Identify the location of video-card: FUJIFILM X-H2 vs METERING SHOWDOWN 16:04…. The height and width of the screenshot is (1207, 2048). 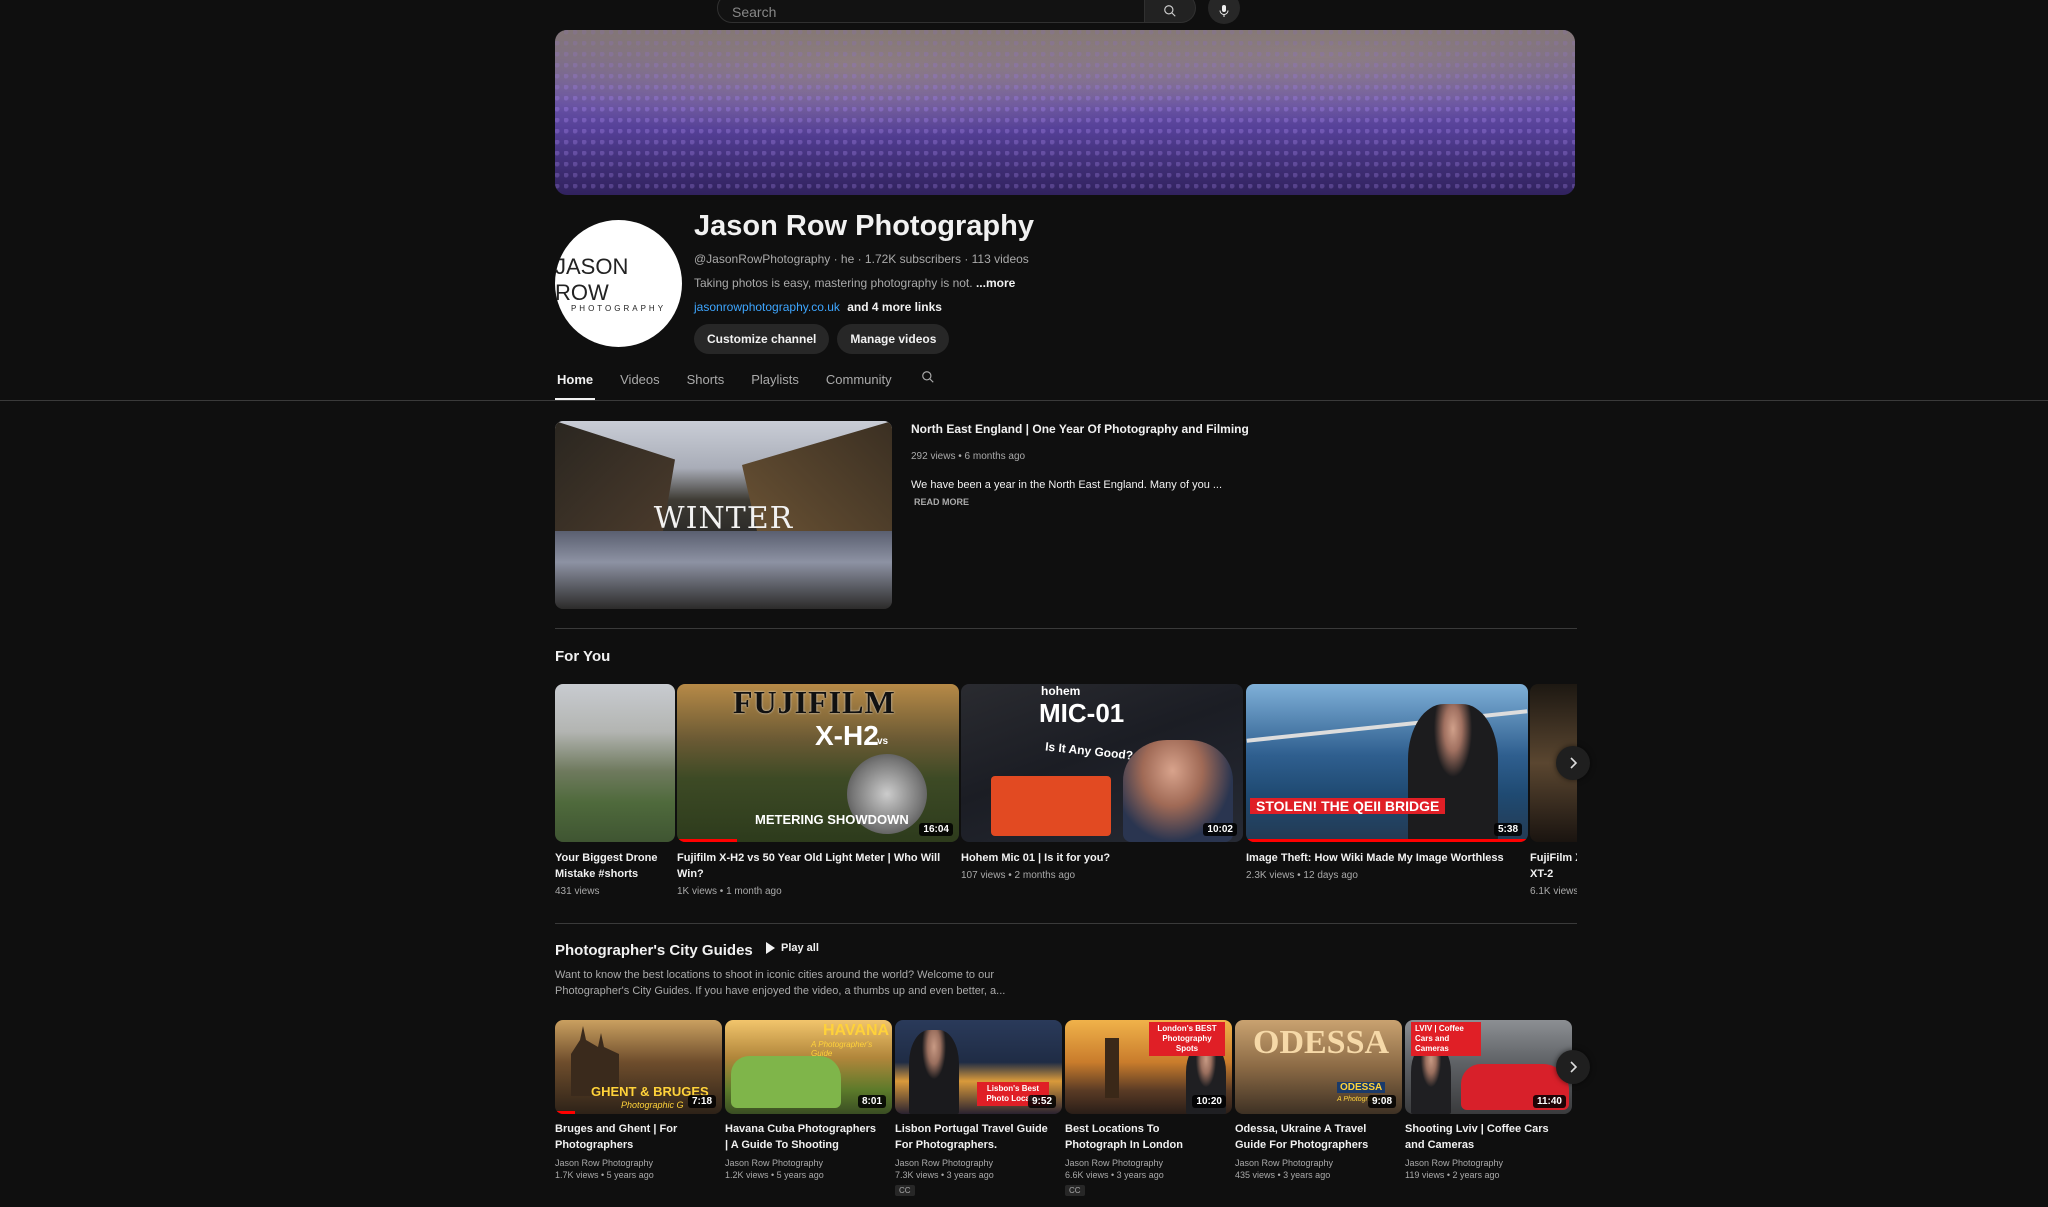
(818, 790).